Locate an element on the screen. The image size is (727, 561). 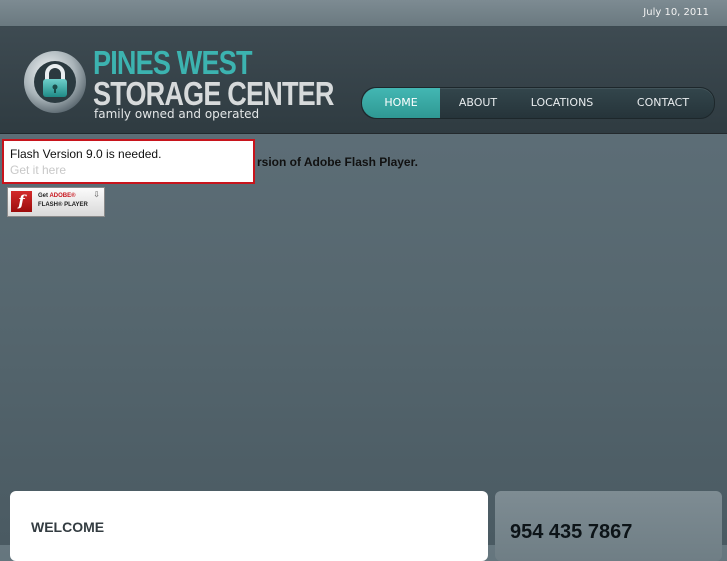
current-date: July 10, 2011 is located at coordinates (676, 12).